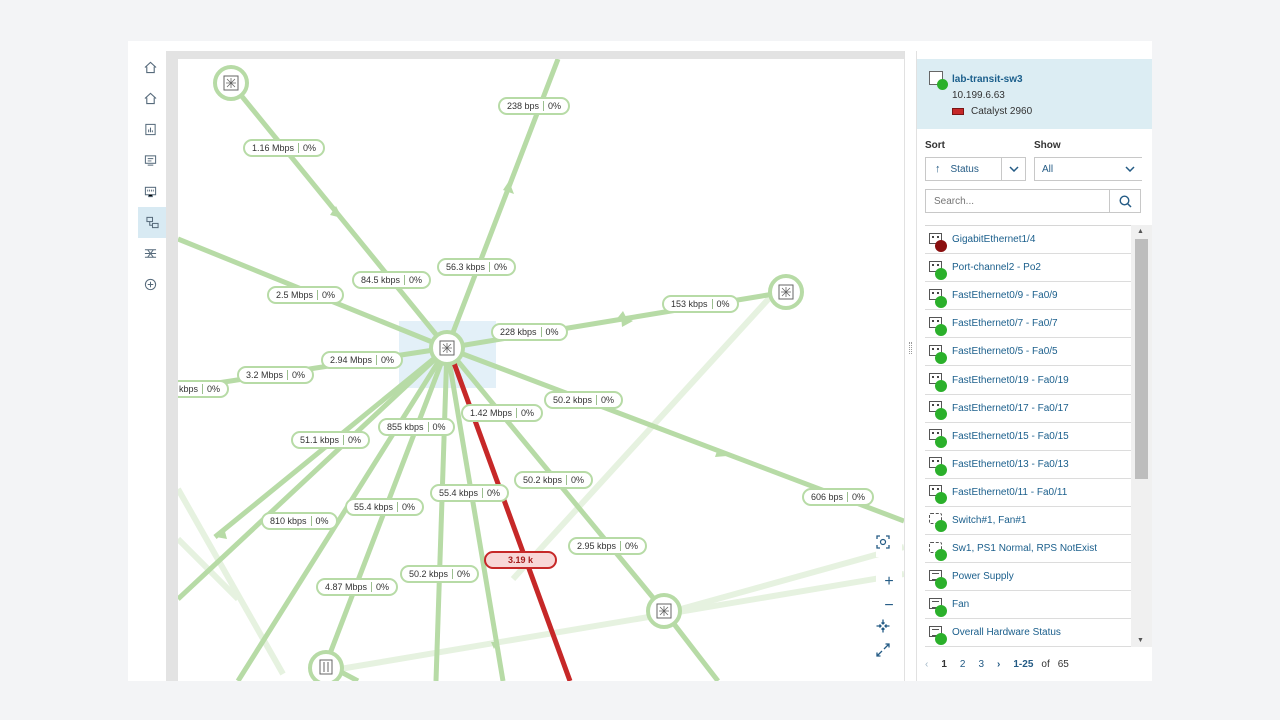 This screenshot has height=720, width=1280. Describe the element at coordinates (910, 366) in the screenshot. I see `panel-splitter` at that location.